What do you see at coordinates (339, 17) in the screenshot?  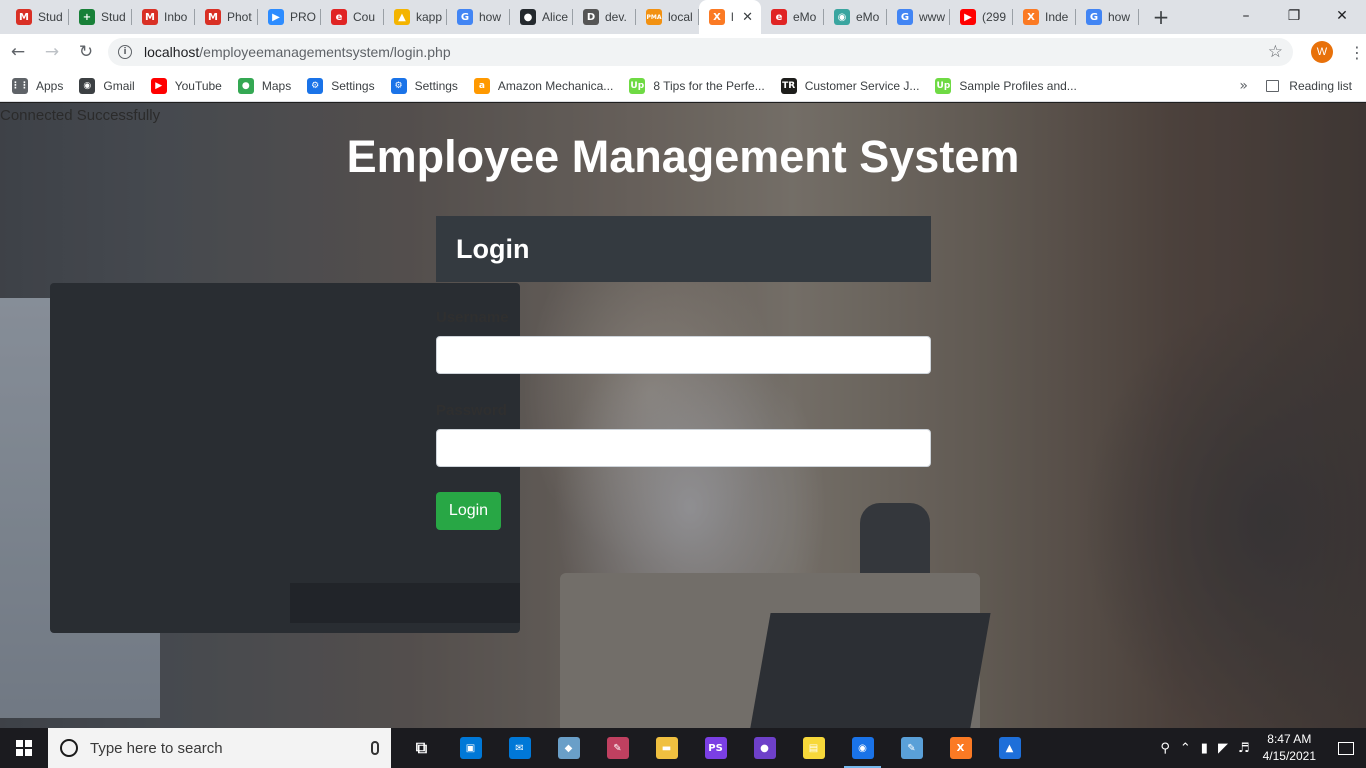 I see `edx-icon: e` at bounding box center [339, 17].